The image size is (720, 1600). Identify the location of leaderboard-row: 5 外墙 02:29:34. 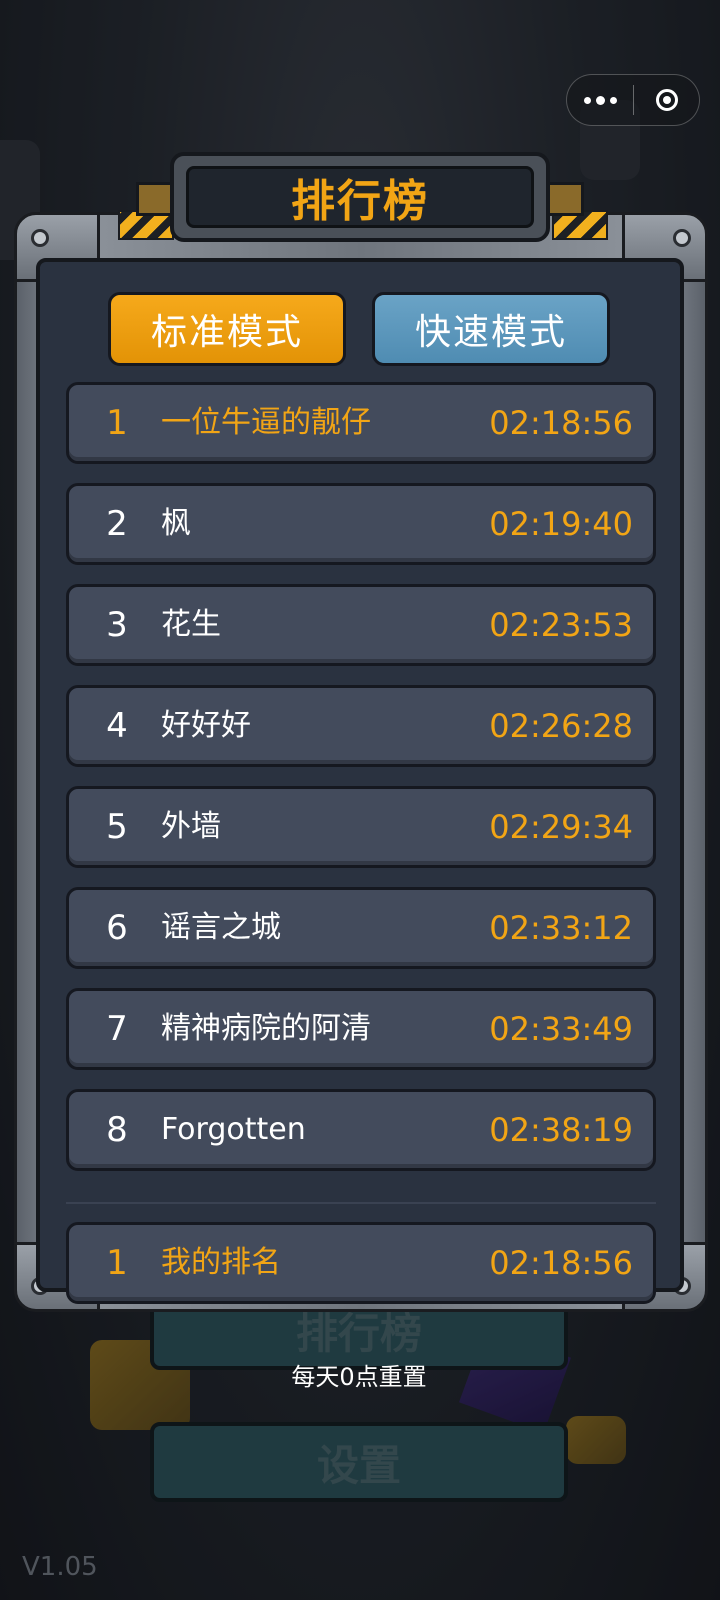
(361, 827).